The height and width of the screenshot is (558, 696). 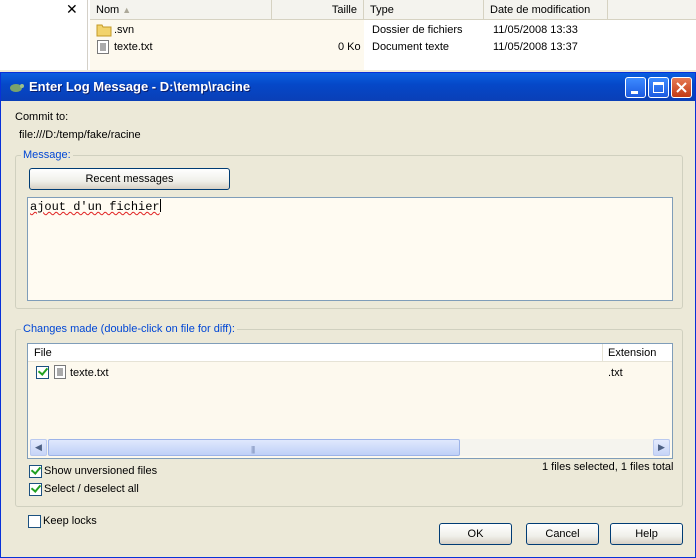 What do you see at coordinates (91, 489) in the screenshot?
I see `select-all-label: Select / deselect all` at bounding box center [91, 489].